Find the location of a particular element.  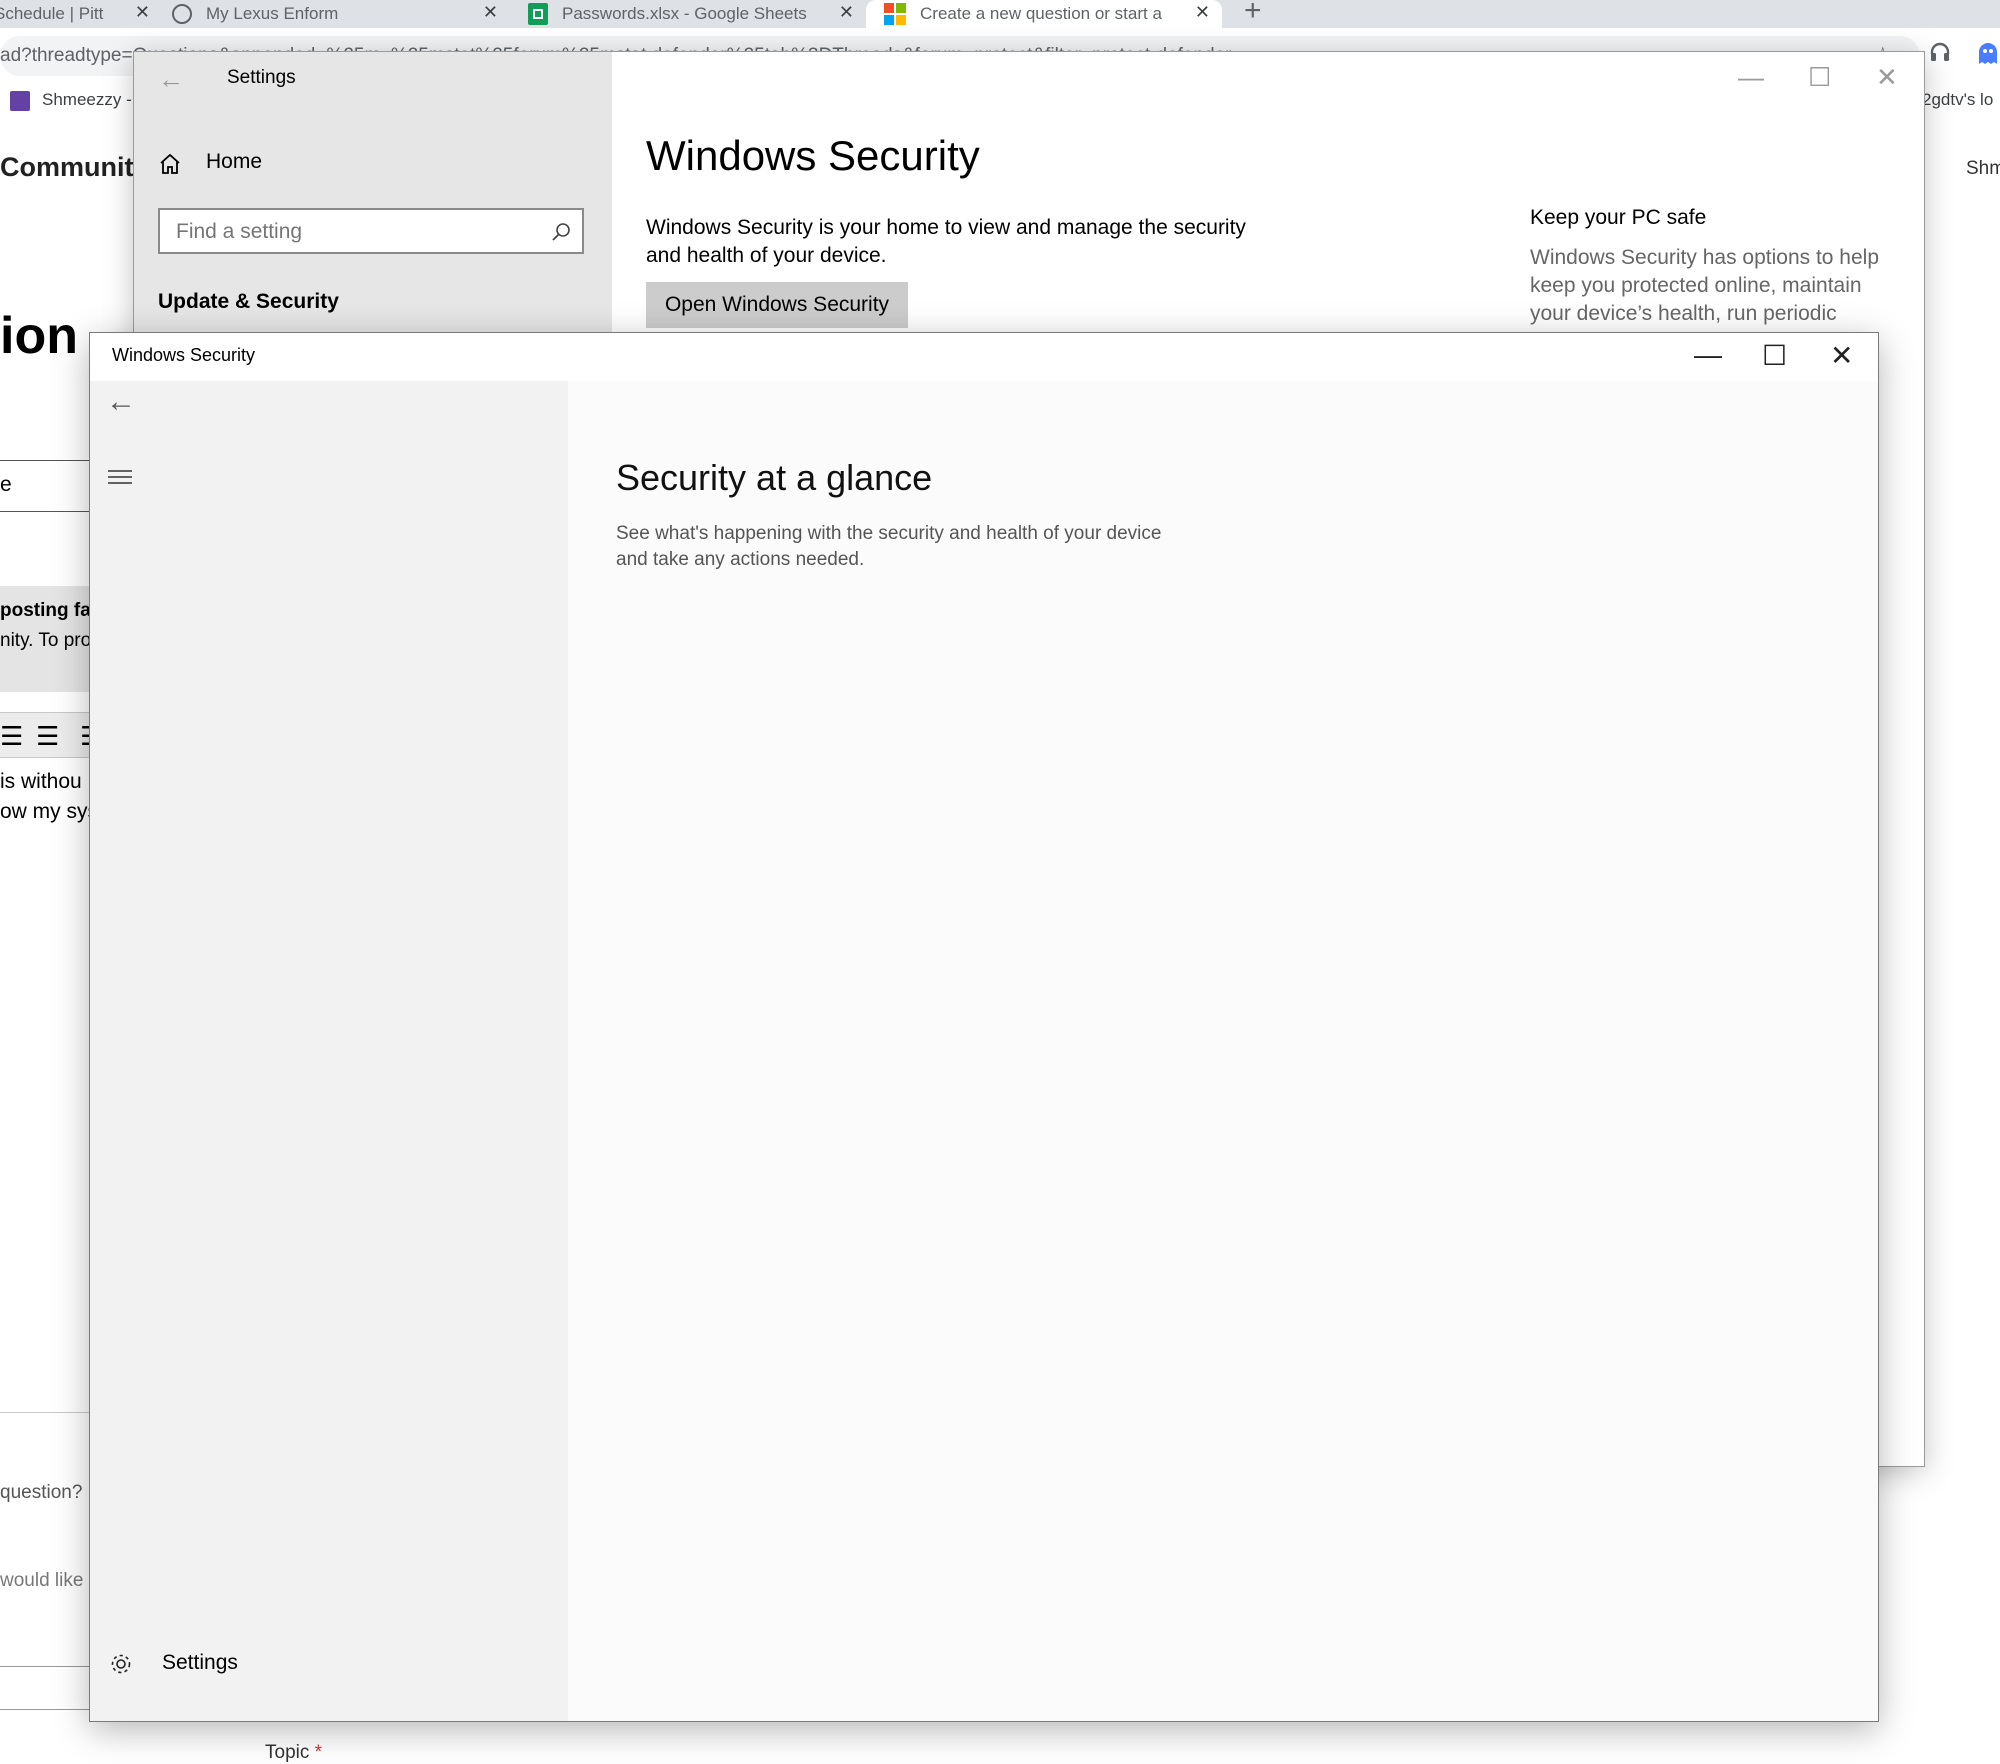

section-heading: Update & Security is located at coordinates (248, 301).